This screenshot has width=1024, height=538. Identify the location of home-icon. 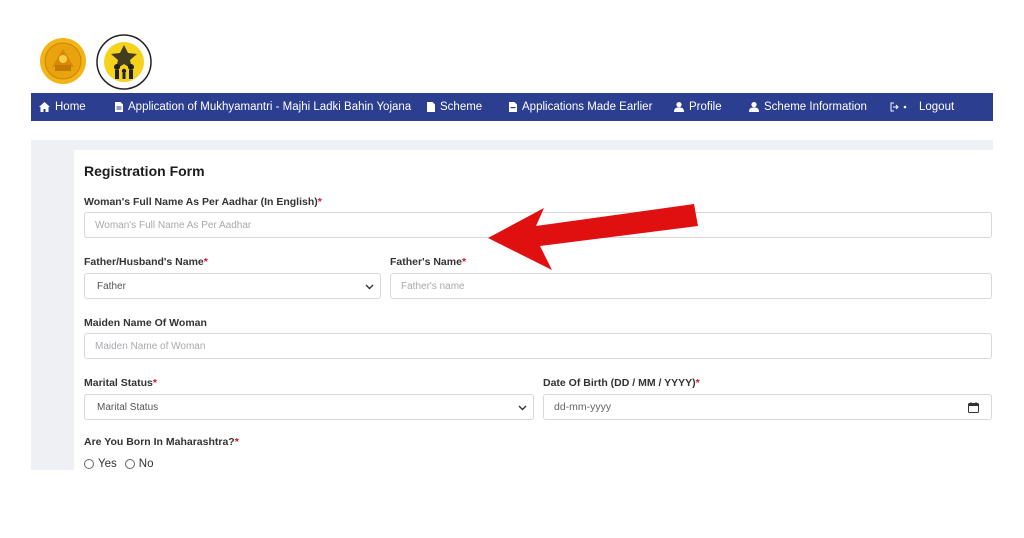
(44, 107).